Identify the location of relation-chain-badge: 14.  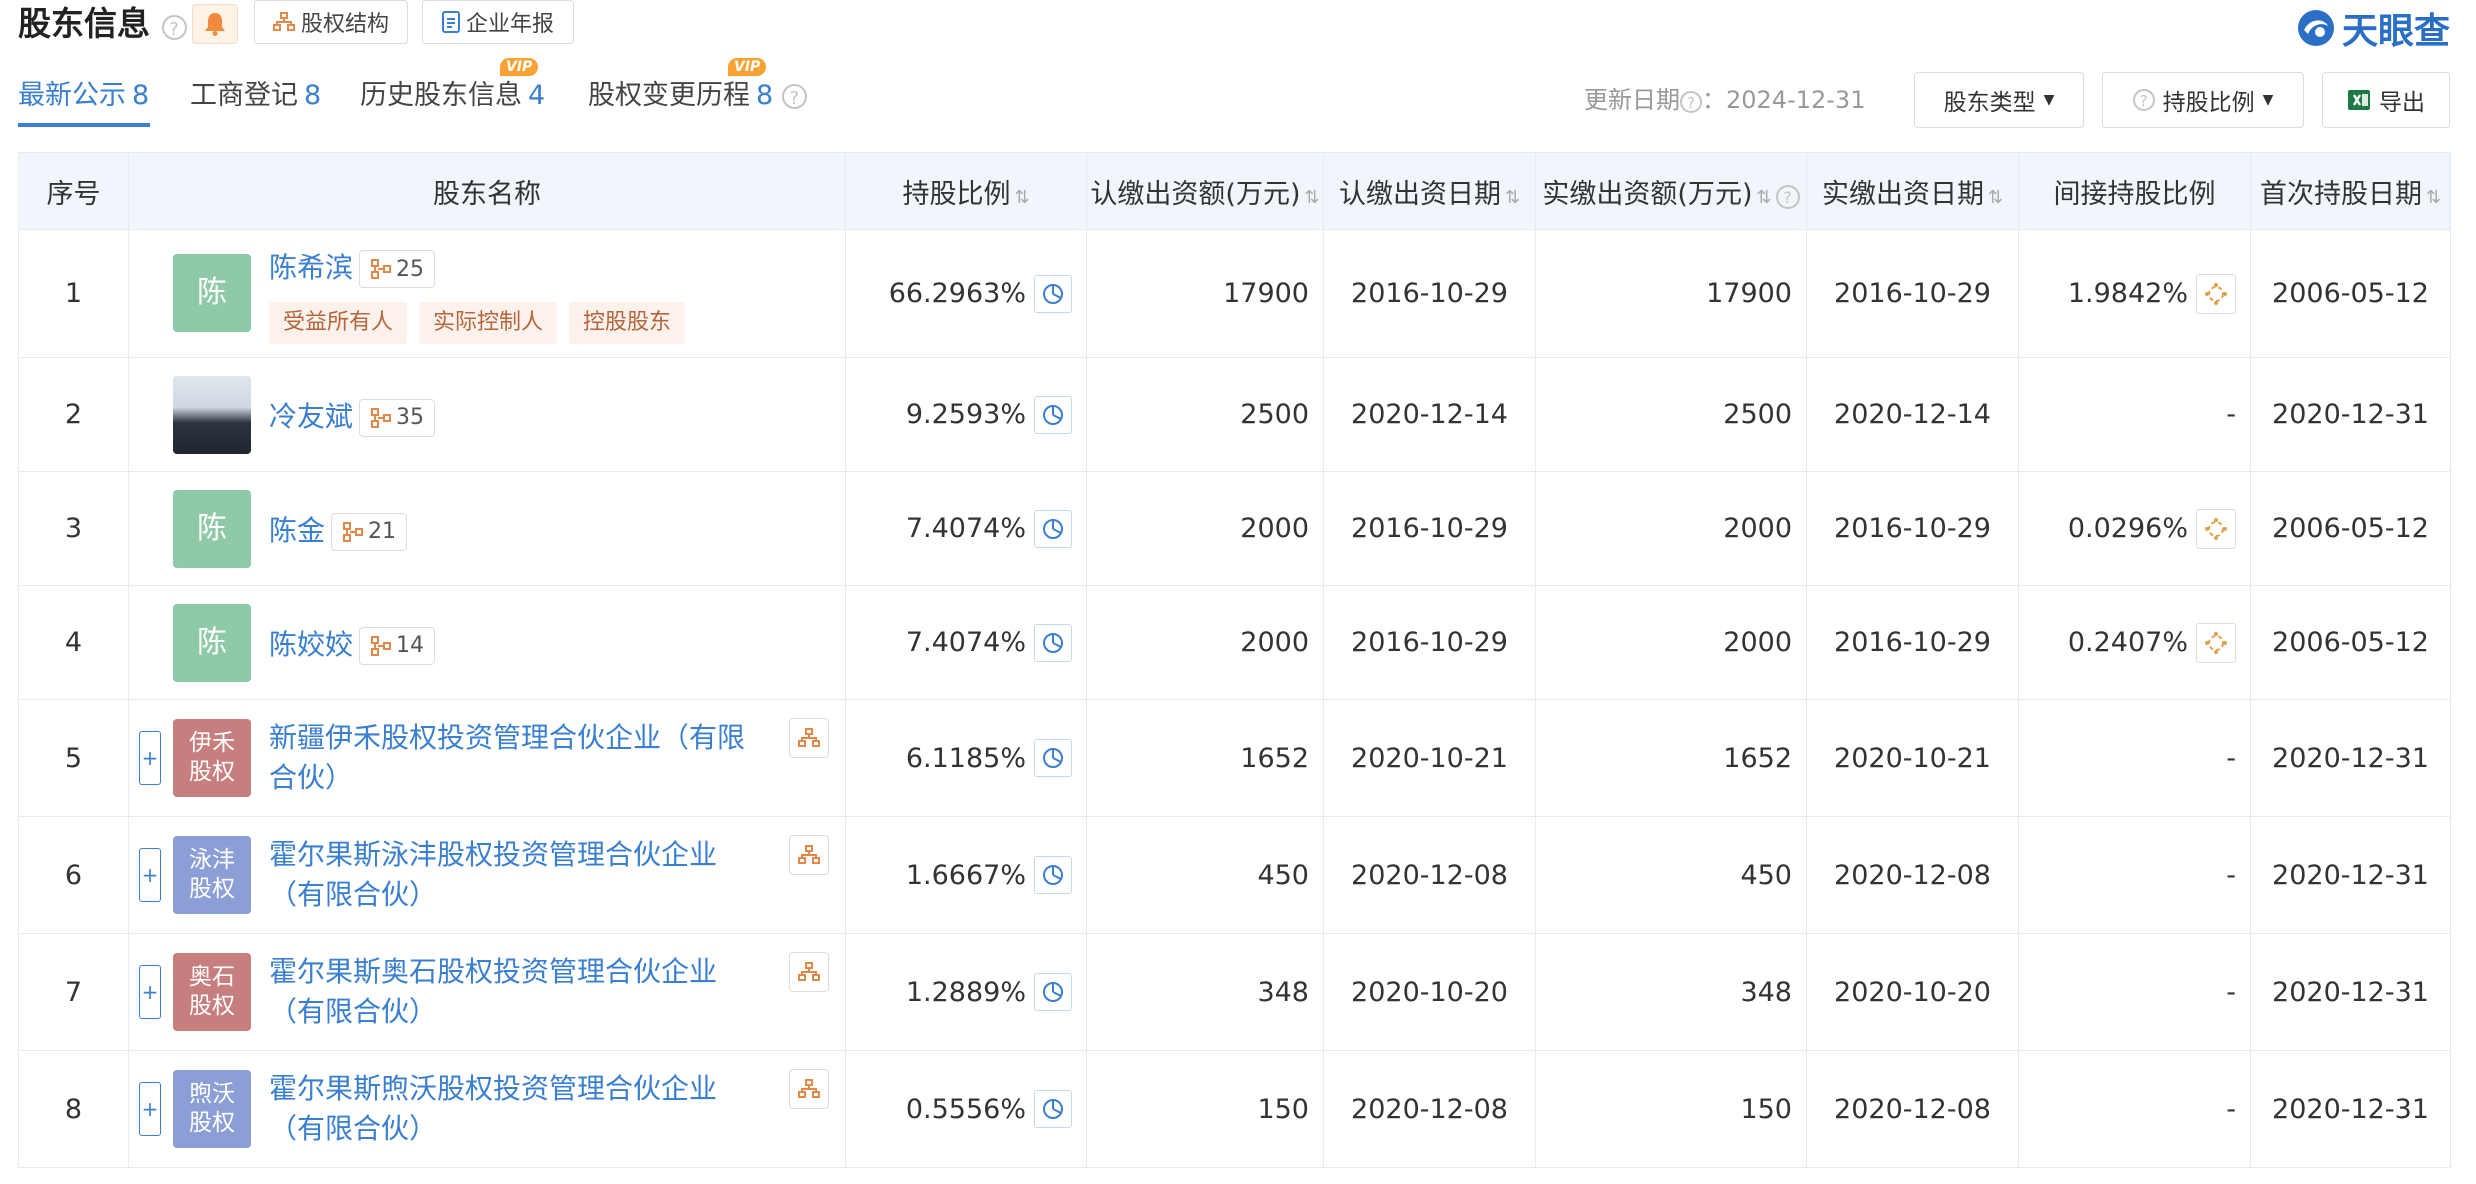
(397, 645).